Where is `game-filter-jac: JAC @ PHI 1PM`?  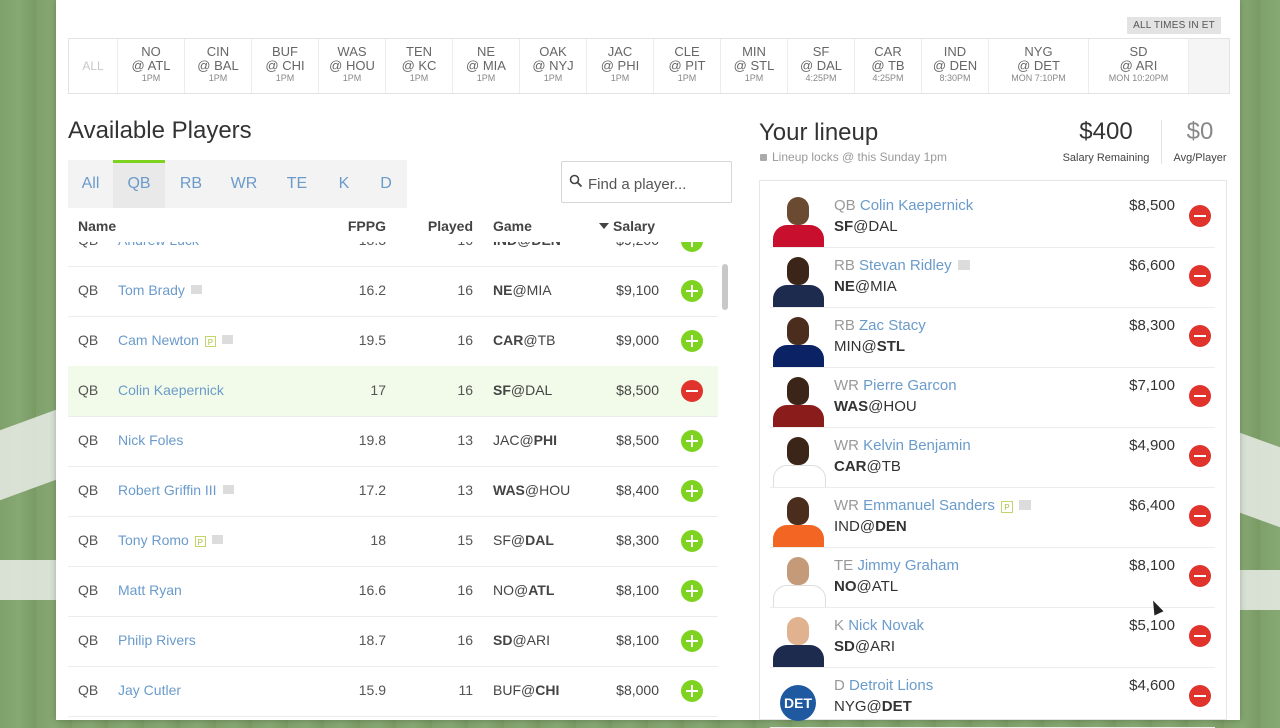 game-filter-jac: JAC @ PHI 1PM is located at coordinates (620, 66).